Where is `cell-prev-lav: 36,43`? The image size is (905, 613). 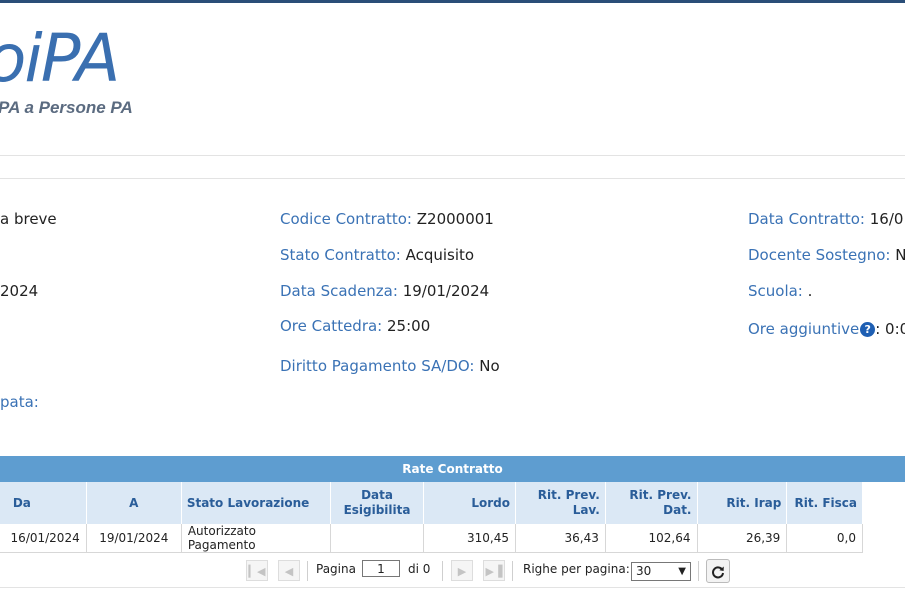
cell-prev-lav: 36,43 is located at coordinates (560, 538).